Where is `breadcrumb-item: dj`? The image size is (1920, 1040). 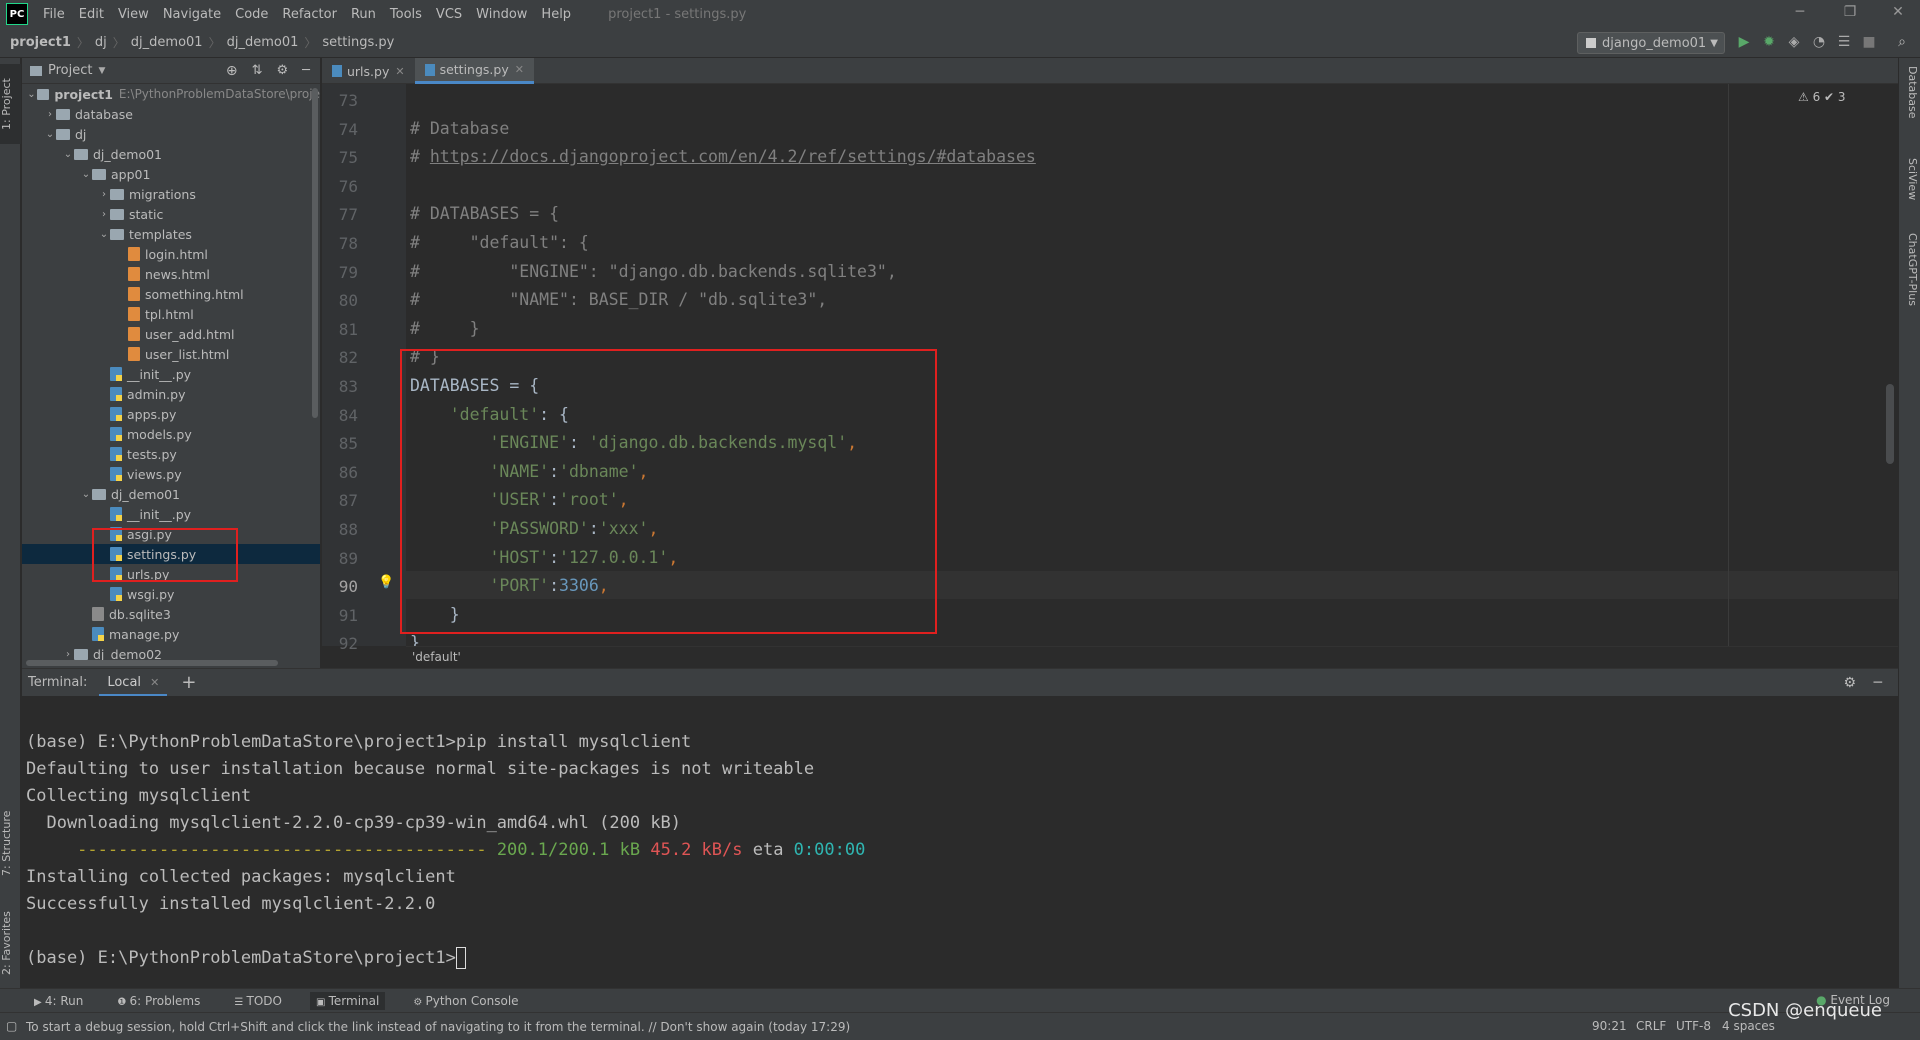 breadcrumb-item: dj is located at coordinates (101, 42).